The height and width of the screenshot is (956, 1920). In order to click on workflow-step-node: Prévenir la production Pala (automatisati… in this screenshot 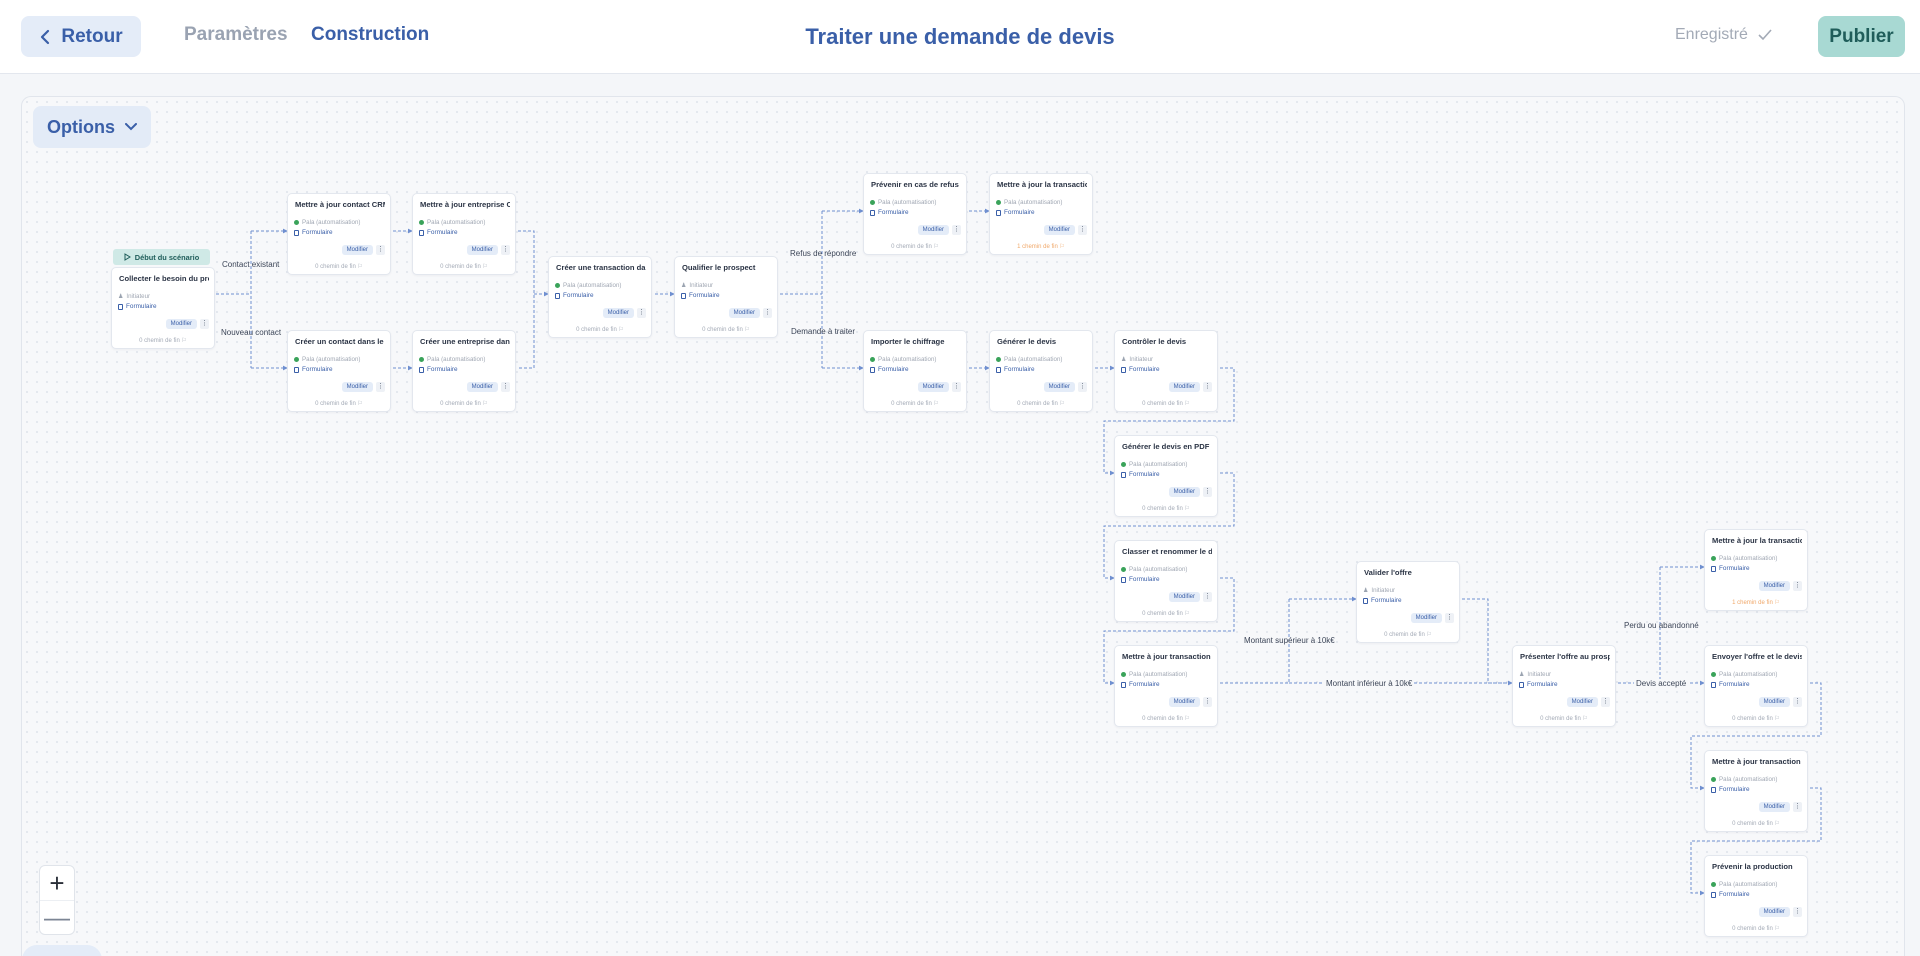, I will do `click(1756, 896)`.